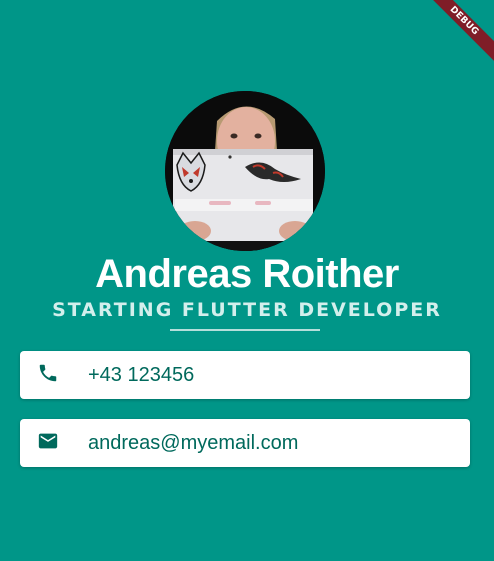 Image resolution: width=494 pixels, height=561 pixels. What do you see at coordinates (141, 375) in the screenshot?
I see `phone-number: +43 123456` at bounding box center [141, 375].